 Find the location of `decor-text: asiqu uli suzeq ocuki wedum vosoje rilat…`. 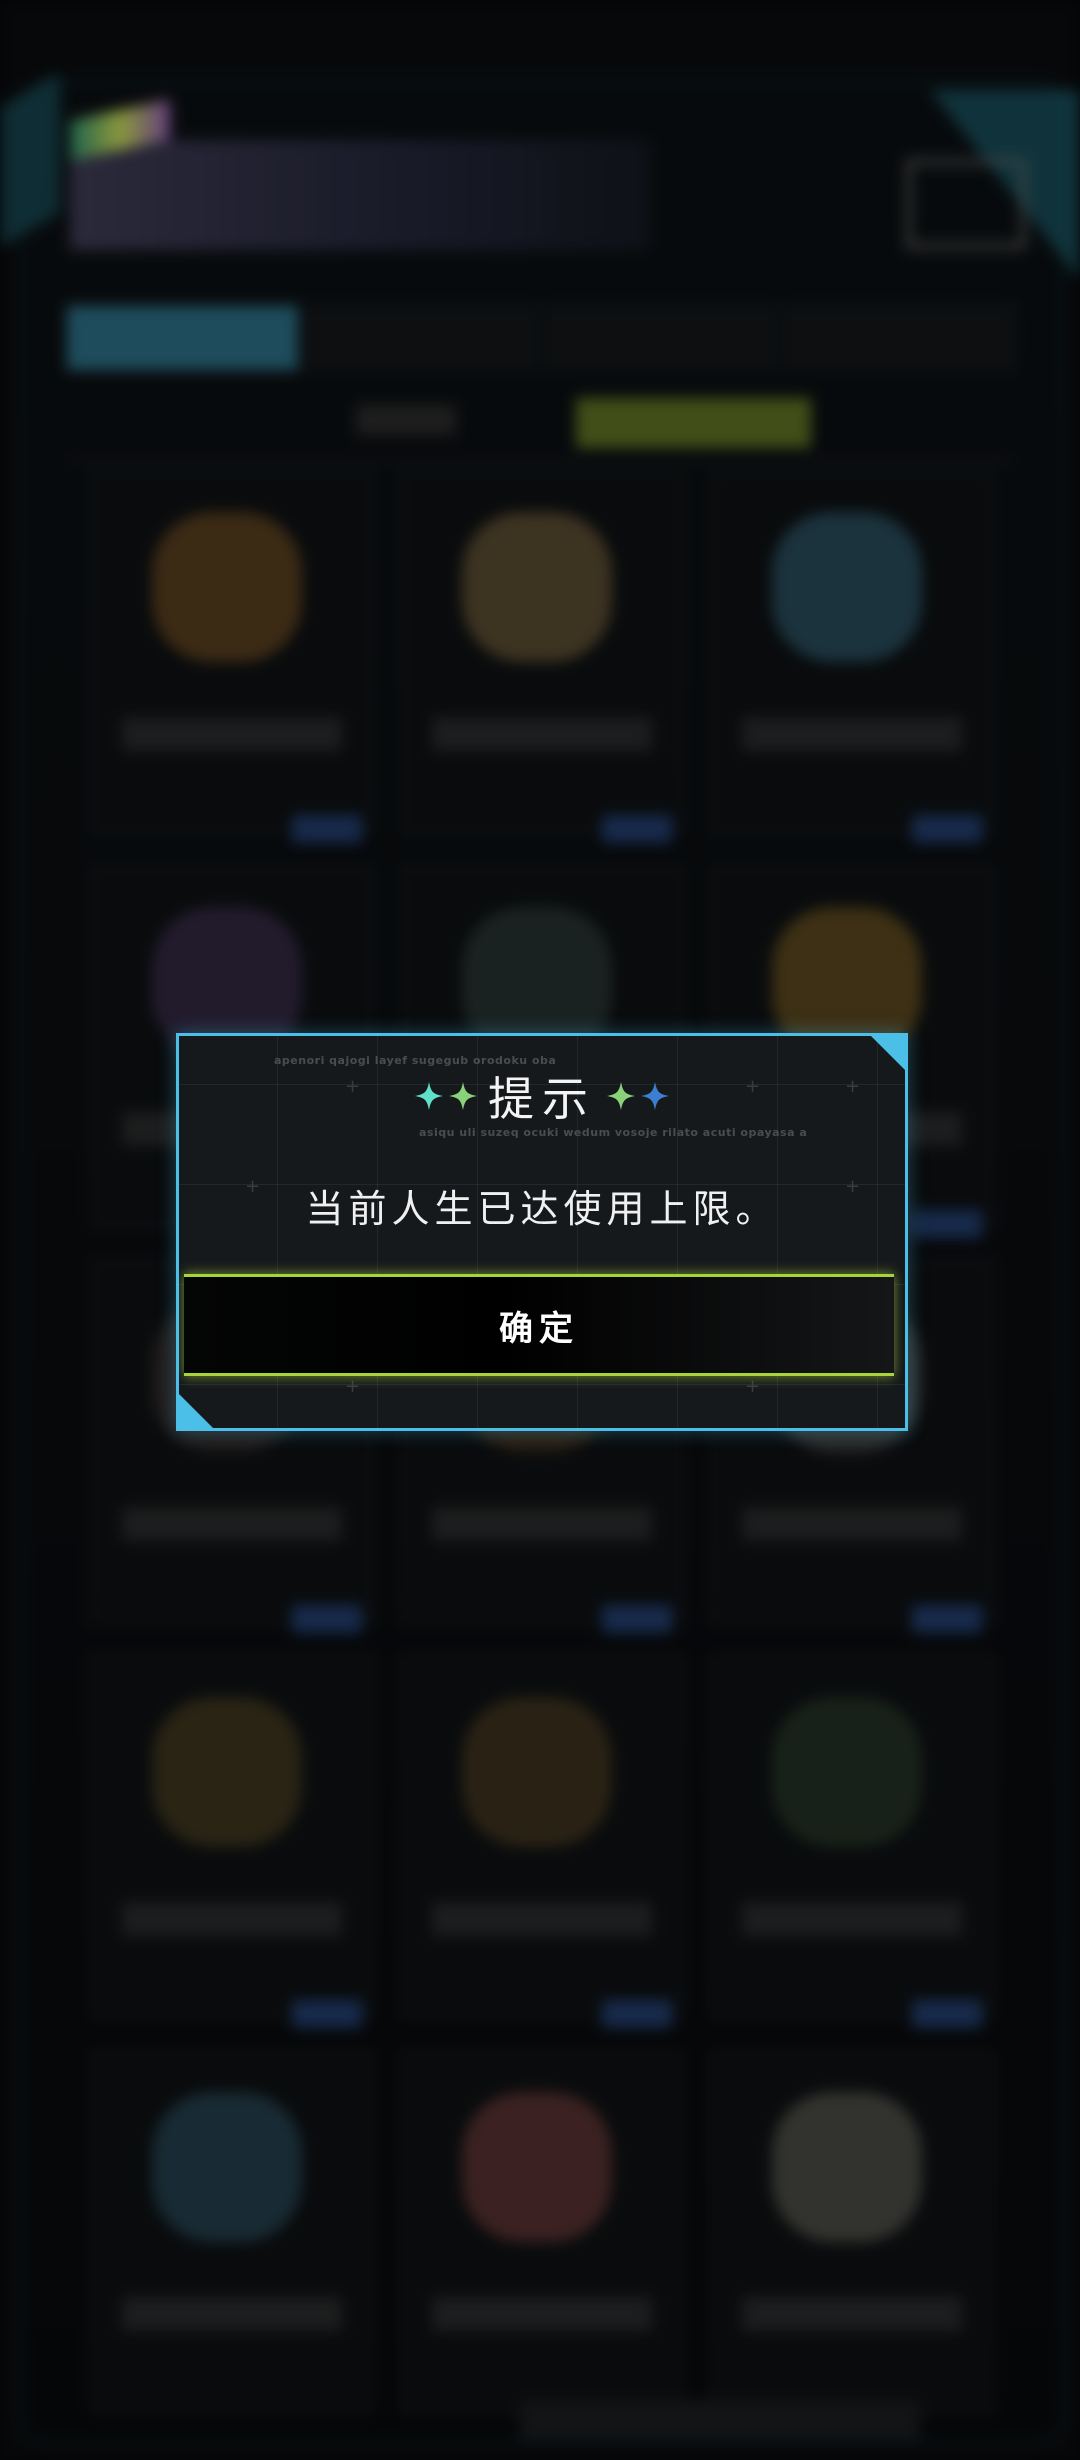

decor-text: asiqu uli suzeq ocuki wedum vosoje rilat… is located at coordinates (613, 1132).